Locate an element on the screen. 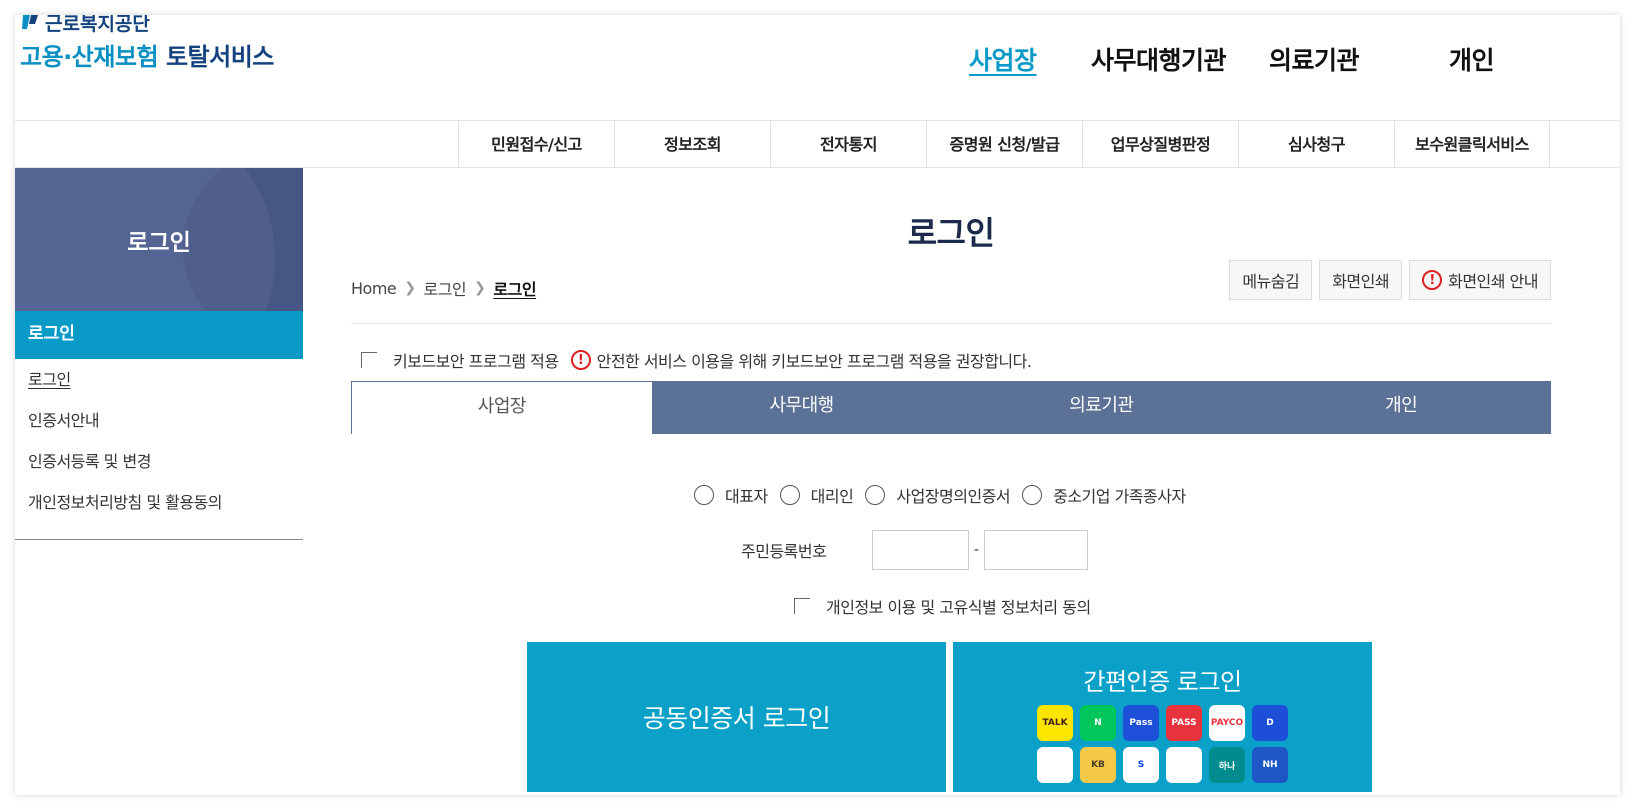  subnav-item: 증명원 신청/발급 is located at coordinates (1004, 144).